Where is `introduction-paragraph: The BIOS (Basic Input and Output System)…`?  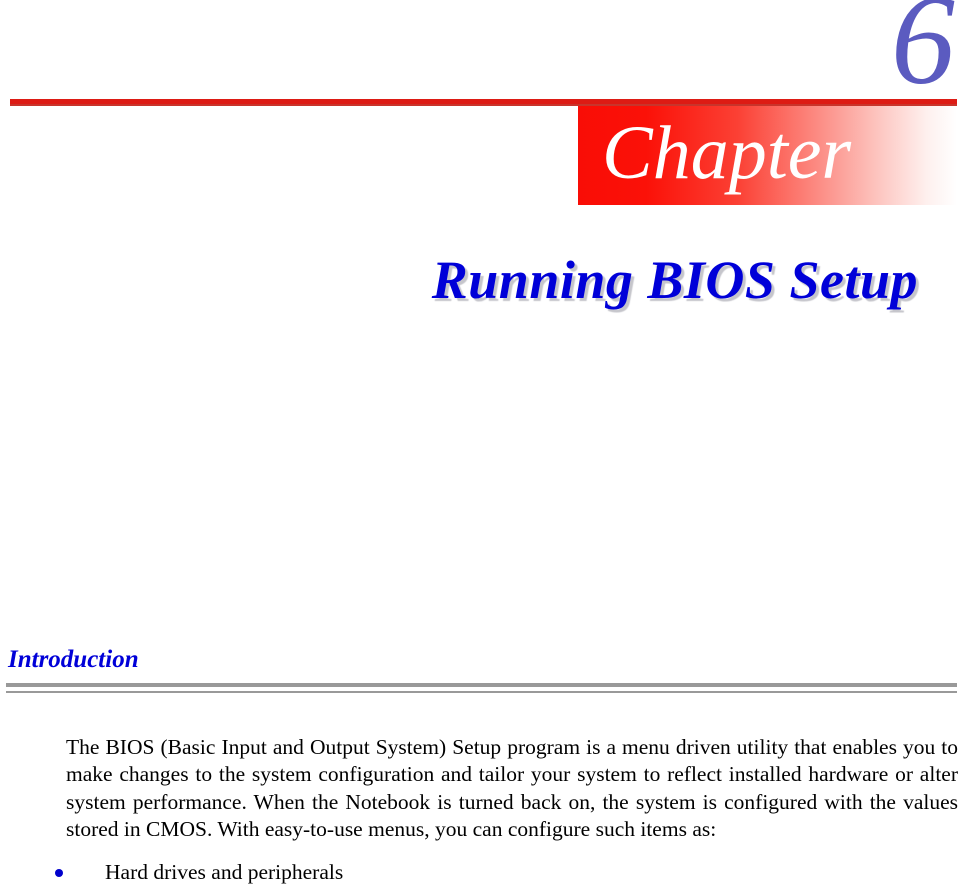
introduction-paragraph: The BIOS (Basic Input and Output System)… is located at coordinates (512, 788).